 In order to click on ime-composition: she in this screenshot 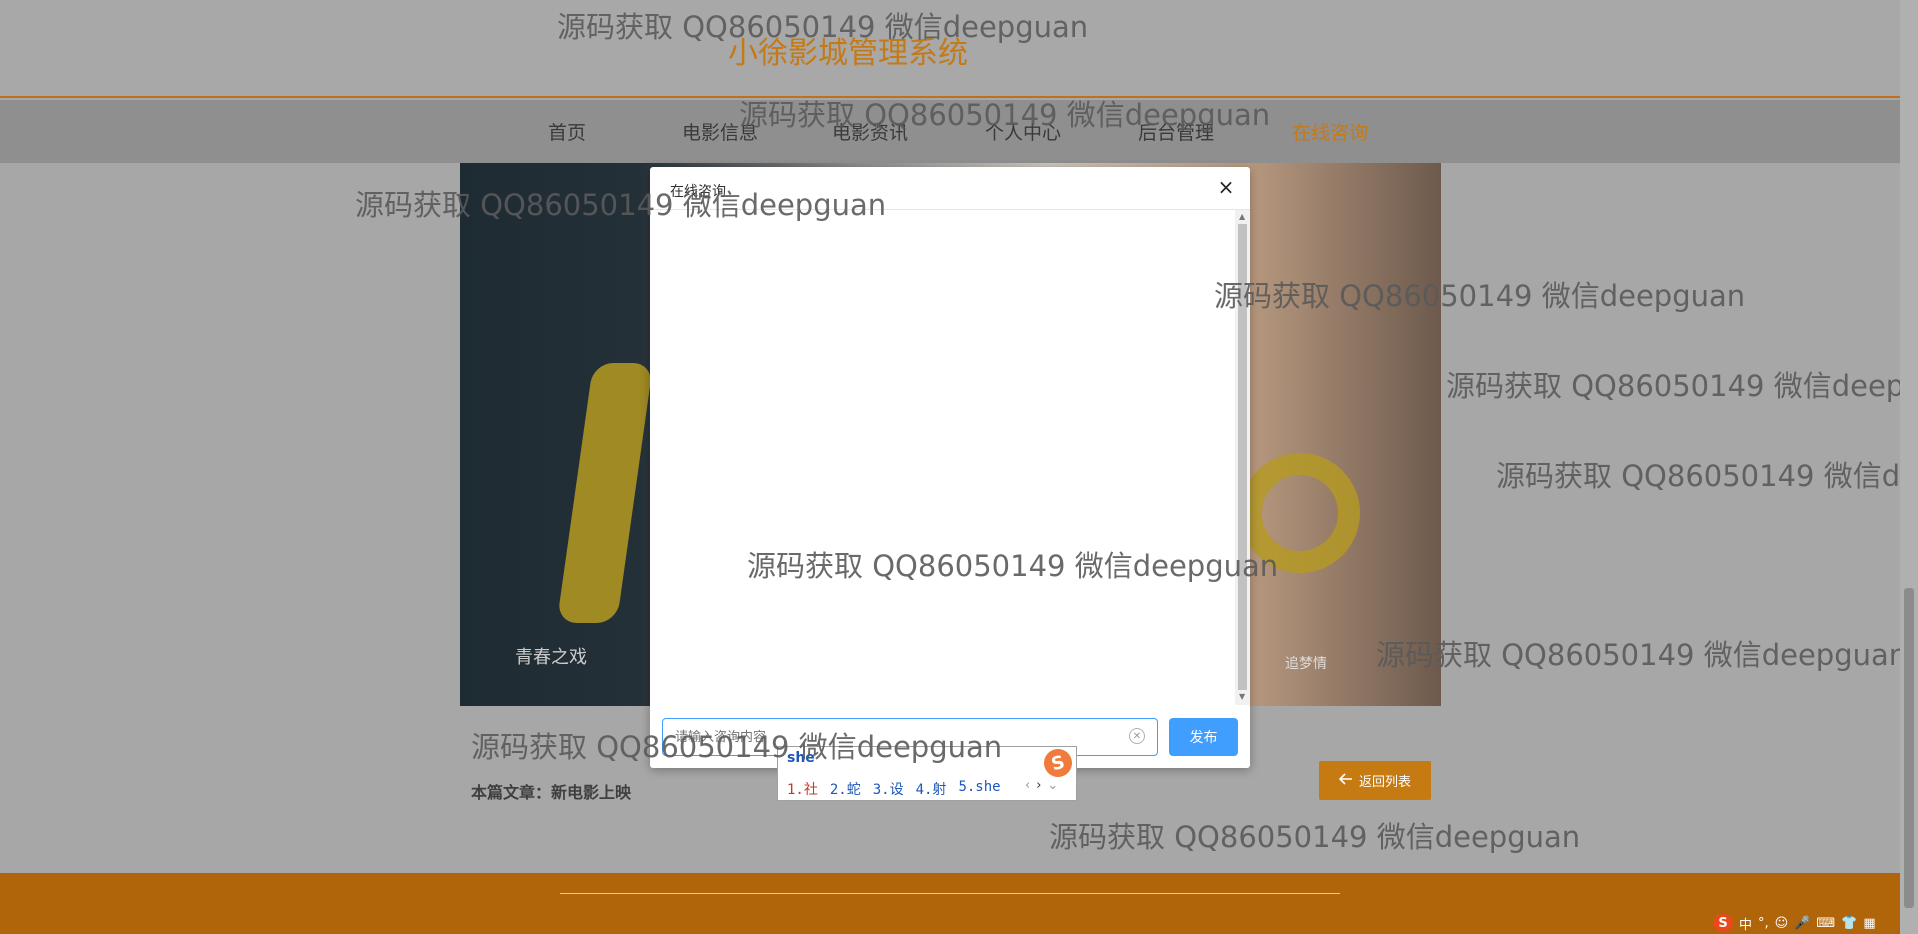, I will do `click(801, 758)`.